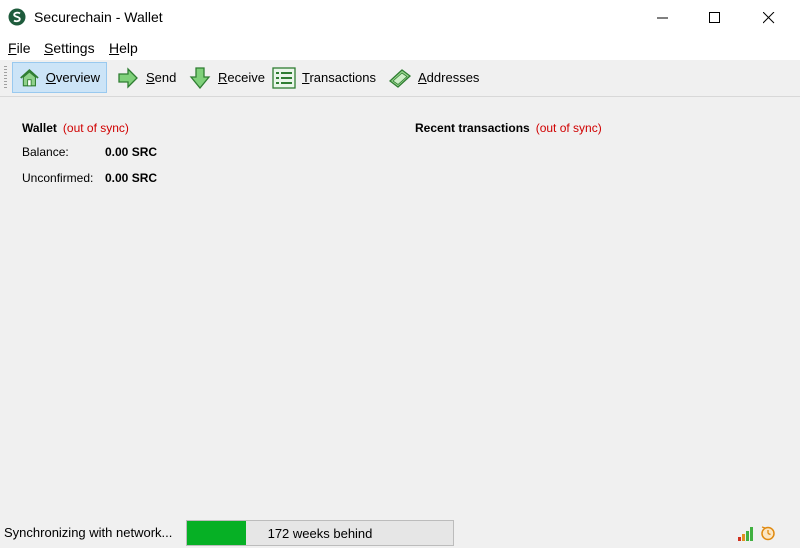 Image resolution: width=800 pixels, height=548 pixels. I want to click on overview-accel: O, so click(50, 77).